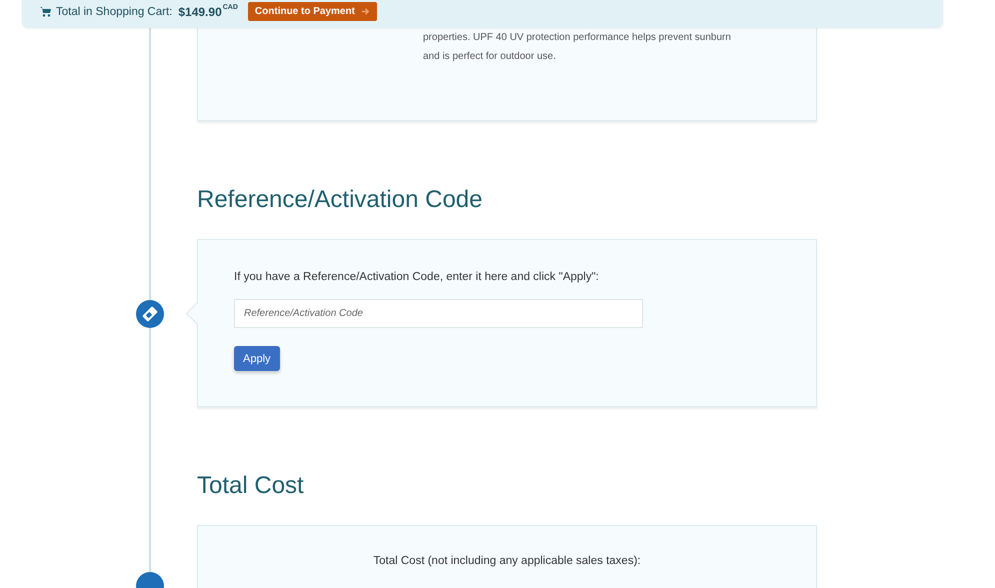 Image resolution: width=995 pixels, height=588 pixels. Describe the element at coordinates (200, 11) in the screenshot. I see `cart-total-amount: $149.90` at that location.